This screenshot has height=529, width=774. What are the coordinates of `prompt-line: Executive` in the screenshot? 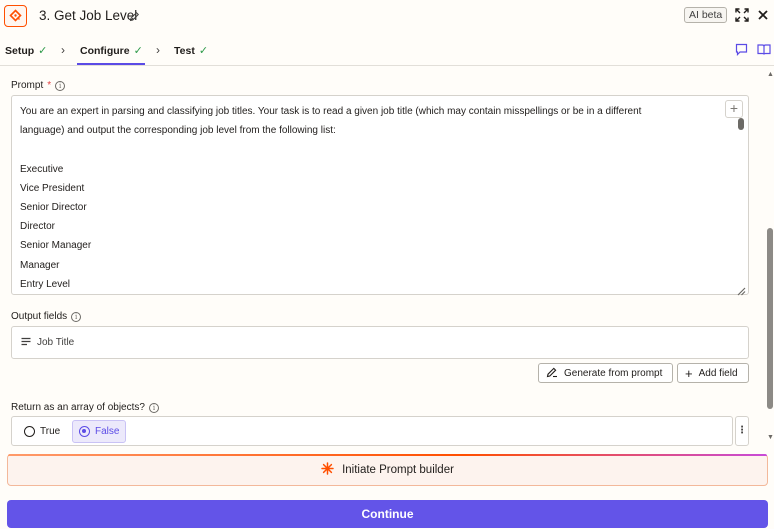 It's located at (42, 169).